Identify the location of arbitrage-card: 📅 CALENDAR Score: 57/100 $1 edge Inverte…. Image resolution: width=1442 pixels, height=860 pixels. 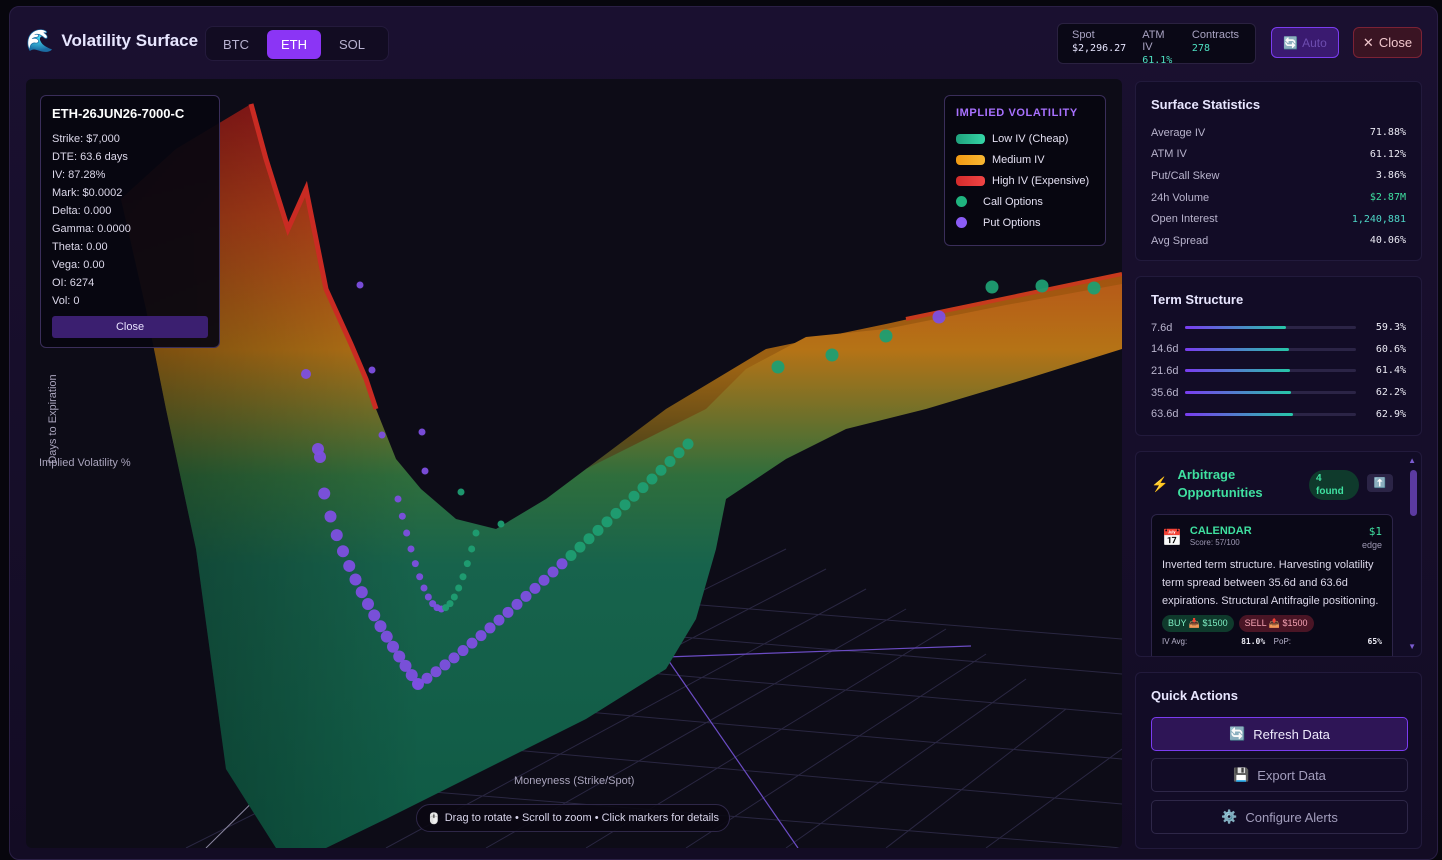
(1272, 585).